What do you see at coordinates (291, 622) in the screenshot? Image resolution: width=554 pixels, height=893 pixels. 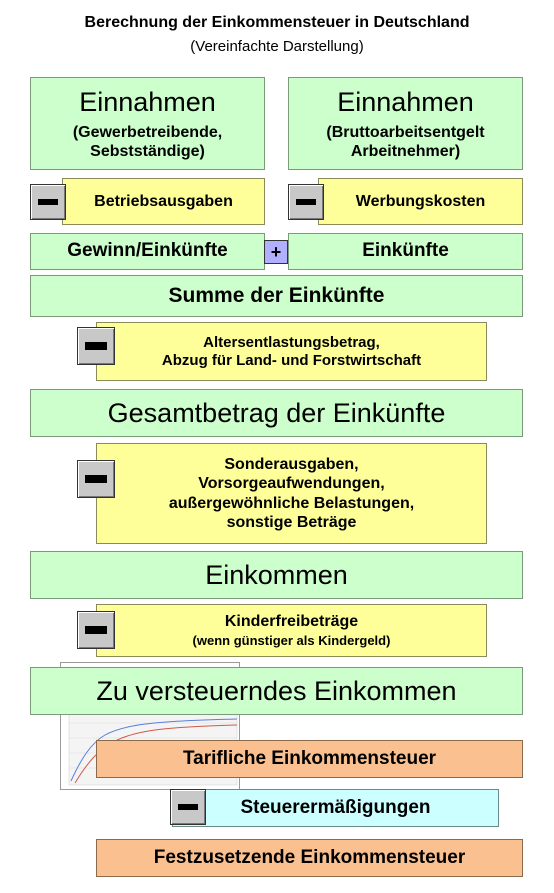 I see `kinderfreibetraege-line1: Kinderfreibeträge` at bounding box center [291, 622].